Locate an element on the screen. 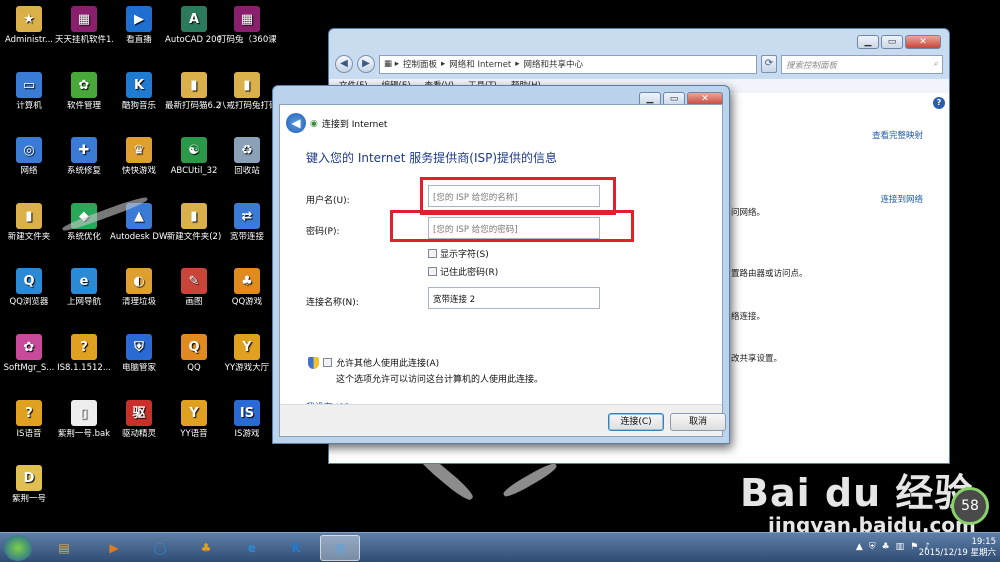  connect-to-network-link: 连接到网络 is located at coordinates (901, 199).